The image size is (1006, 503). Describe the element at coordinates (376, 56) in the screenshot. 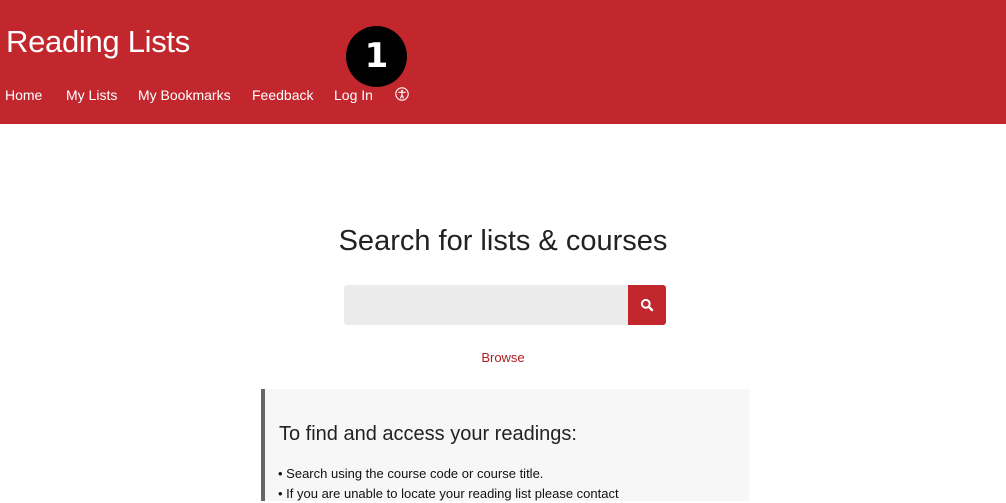

I see `step-number-badge: 1` at that location.